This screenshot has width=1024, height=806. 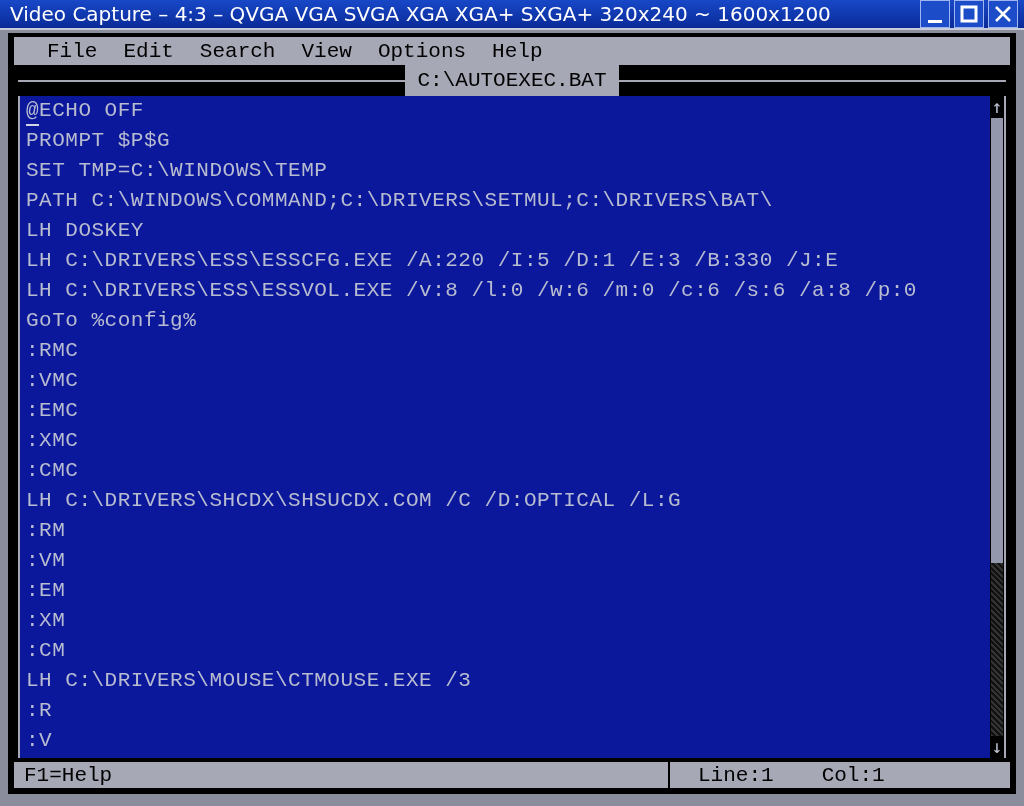 I want to click on scroll-up-button: ↑, so click(x=997, y=107).